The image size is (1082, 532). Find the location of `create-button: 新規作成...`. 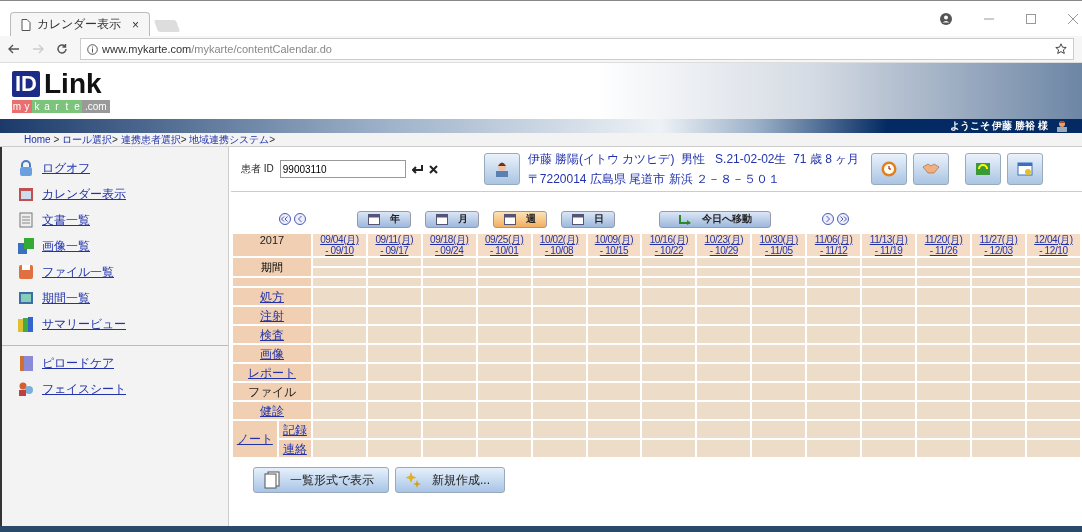

create-button: 新規作成... is located at coordinates (450, 480).